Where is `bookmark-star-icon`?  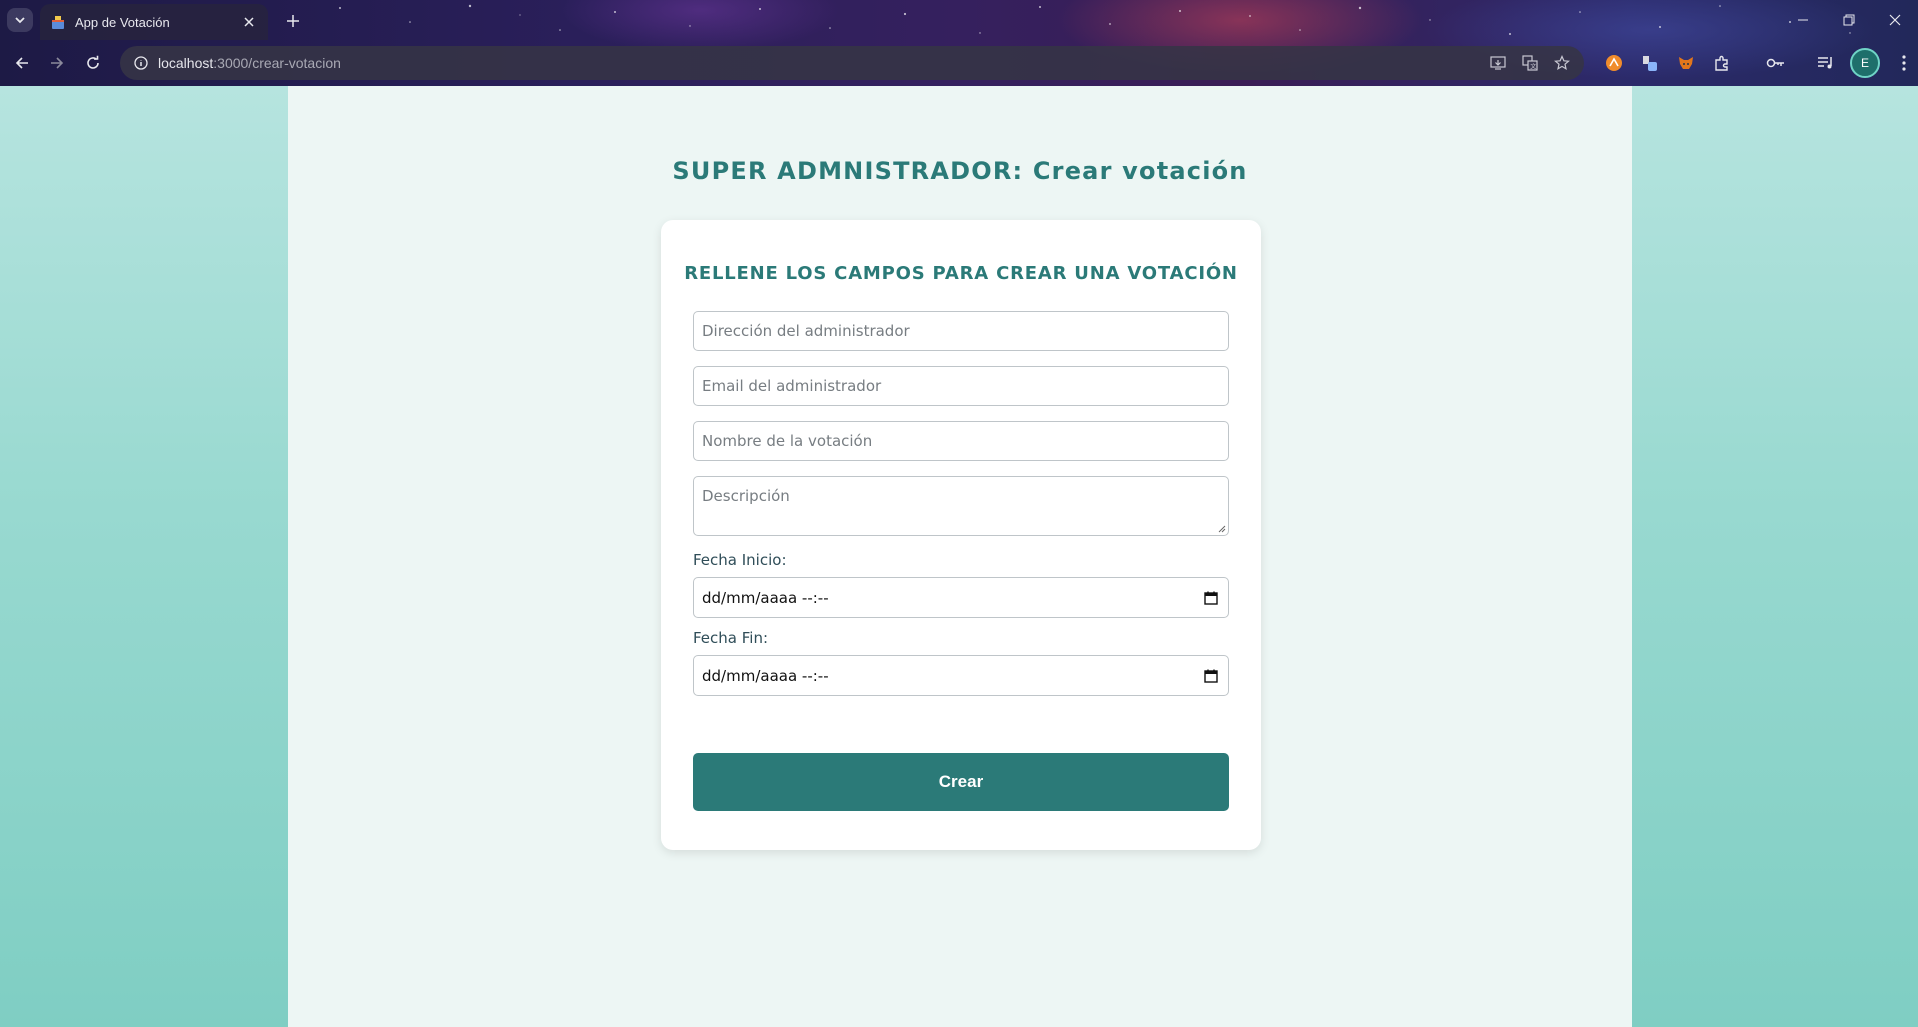 bookmark-star-icon is located at coordinates (1562, 63).